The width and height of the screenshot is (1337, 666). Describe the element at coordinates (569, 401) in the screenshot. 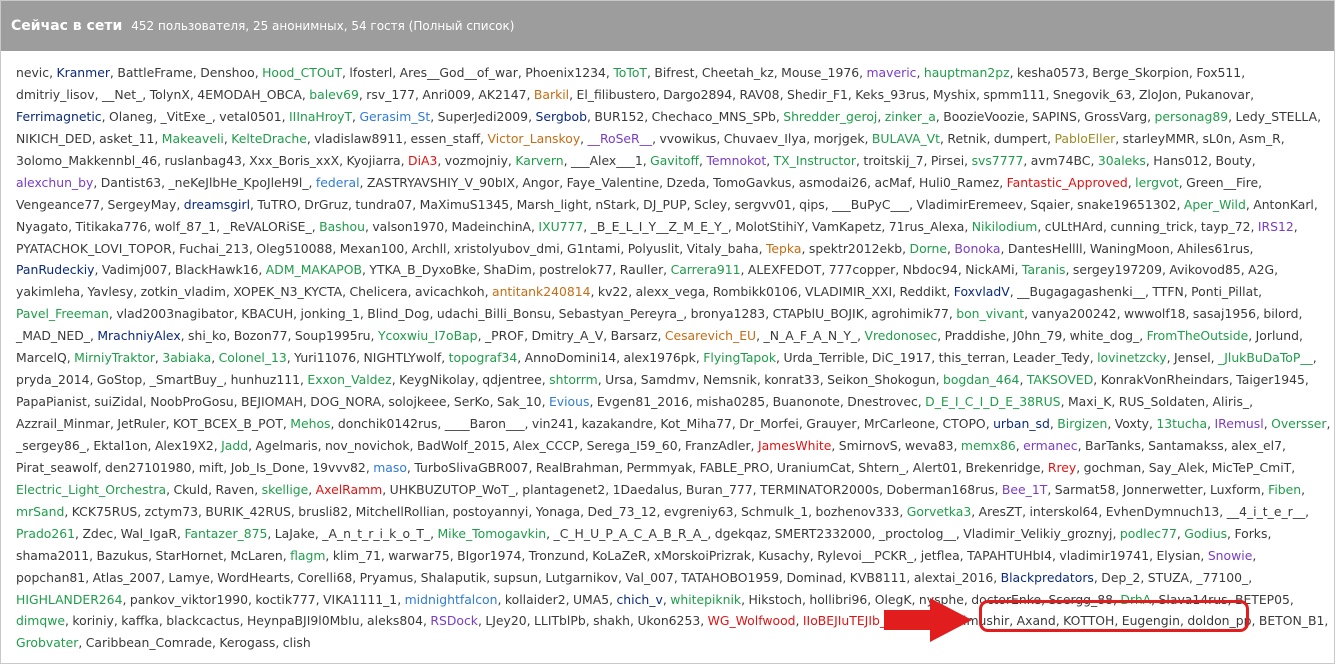

I see `user-link: Evious` at that location.